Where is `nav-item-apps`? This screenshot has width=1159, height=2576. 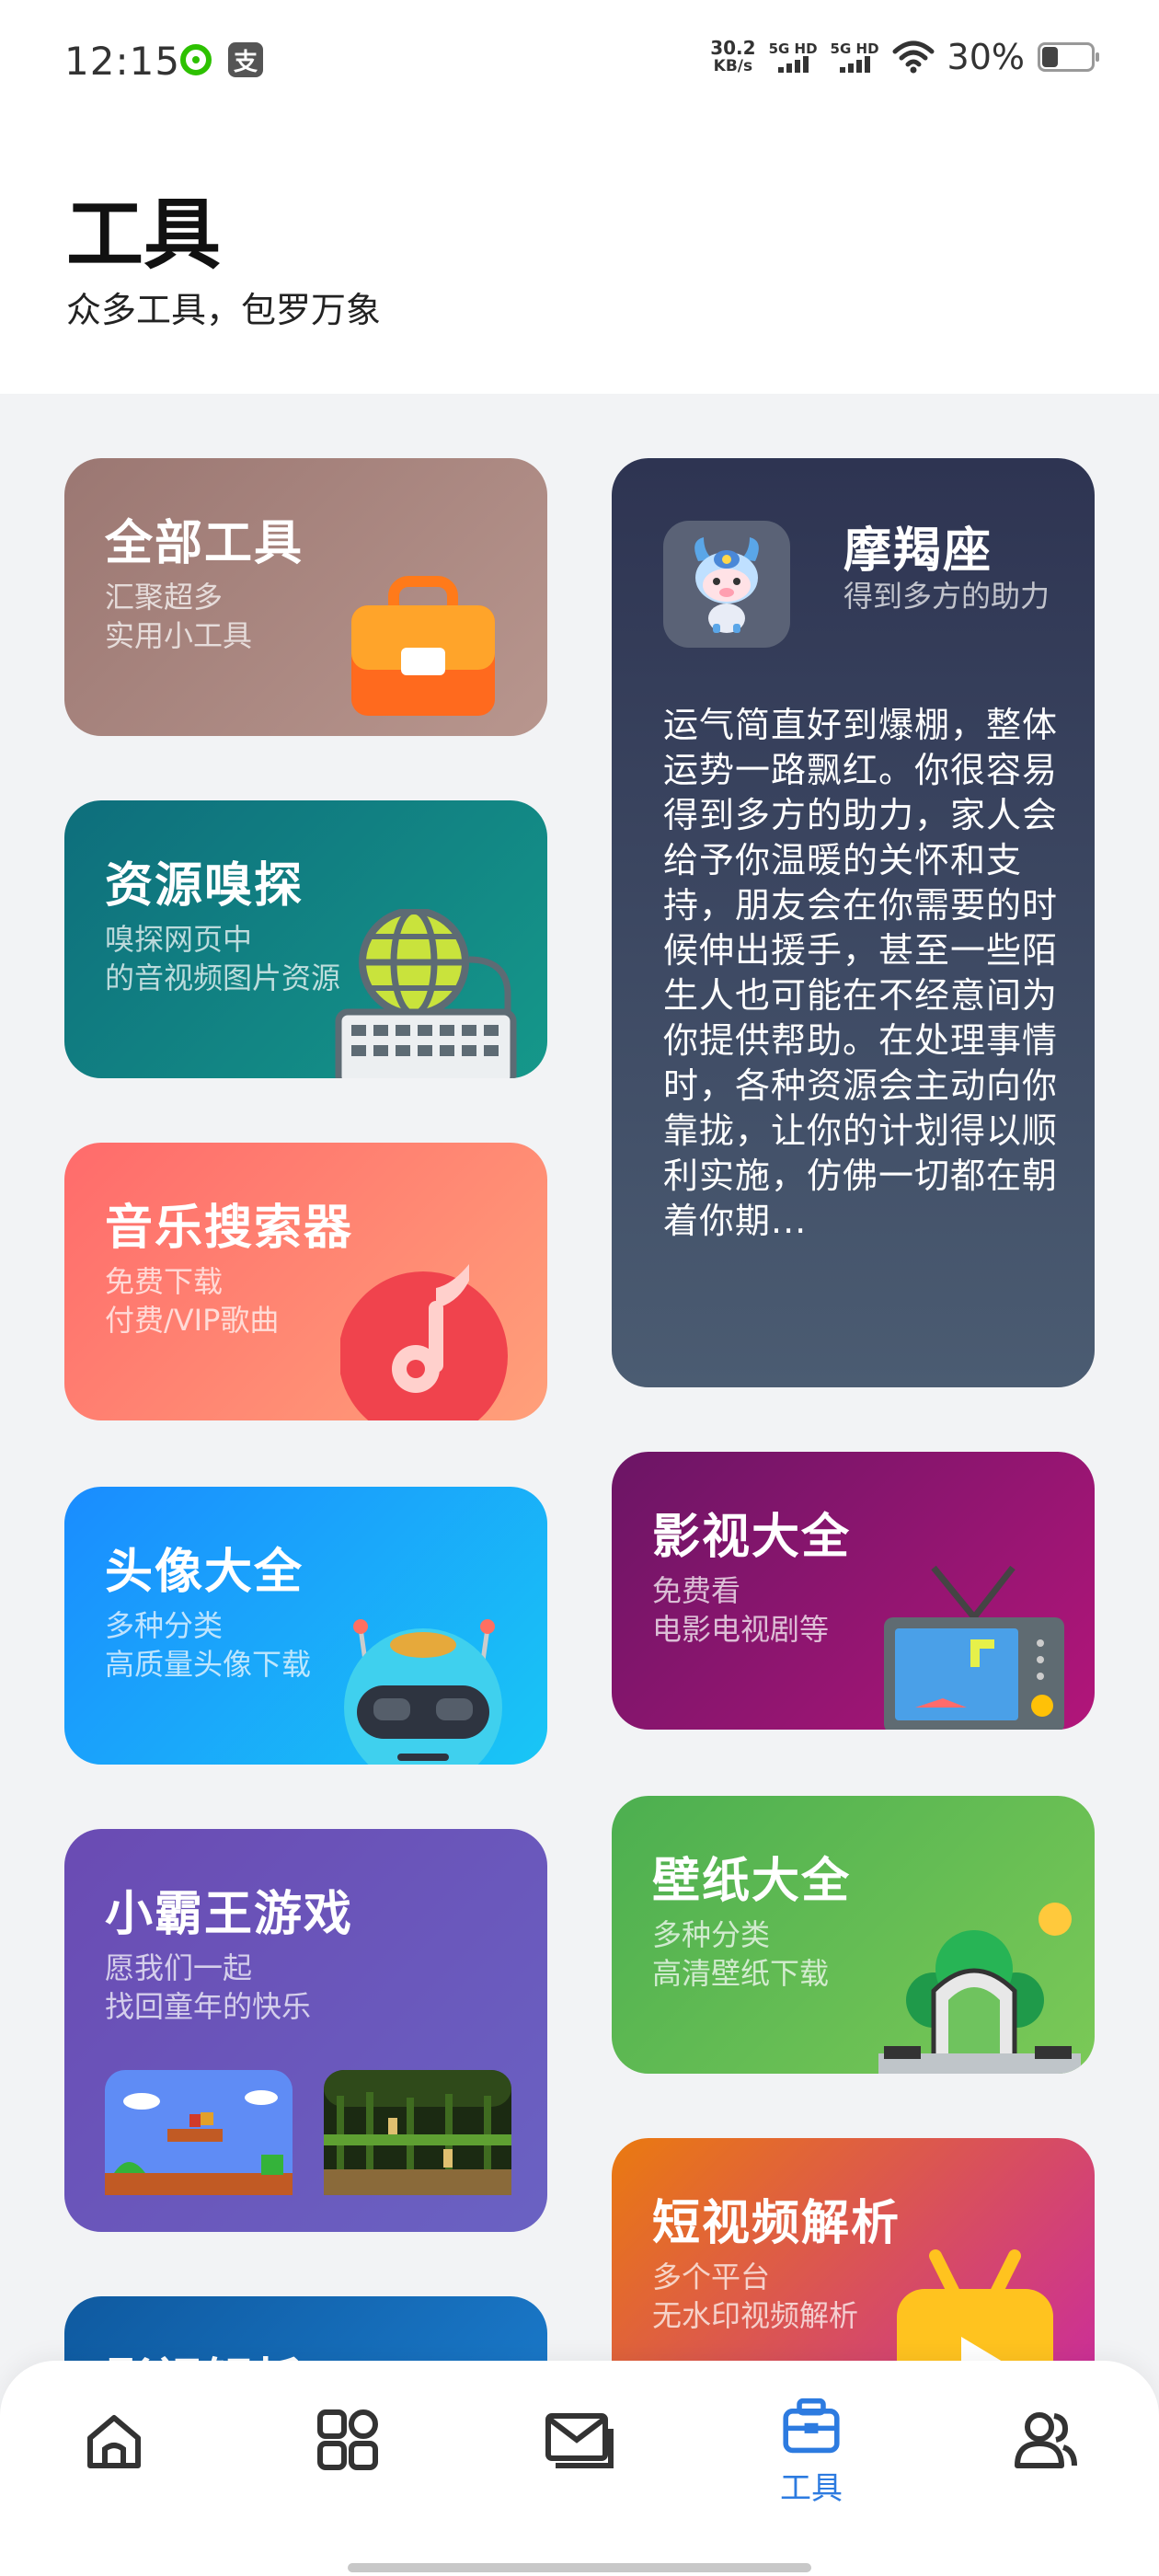 nav-item-apps is located at coordinates (348, 2462).